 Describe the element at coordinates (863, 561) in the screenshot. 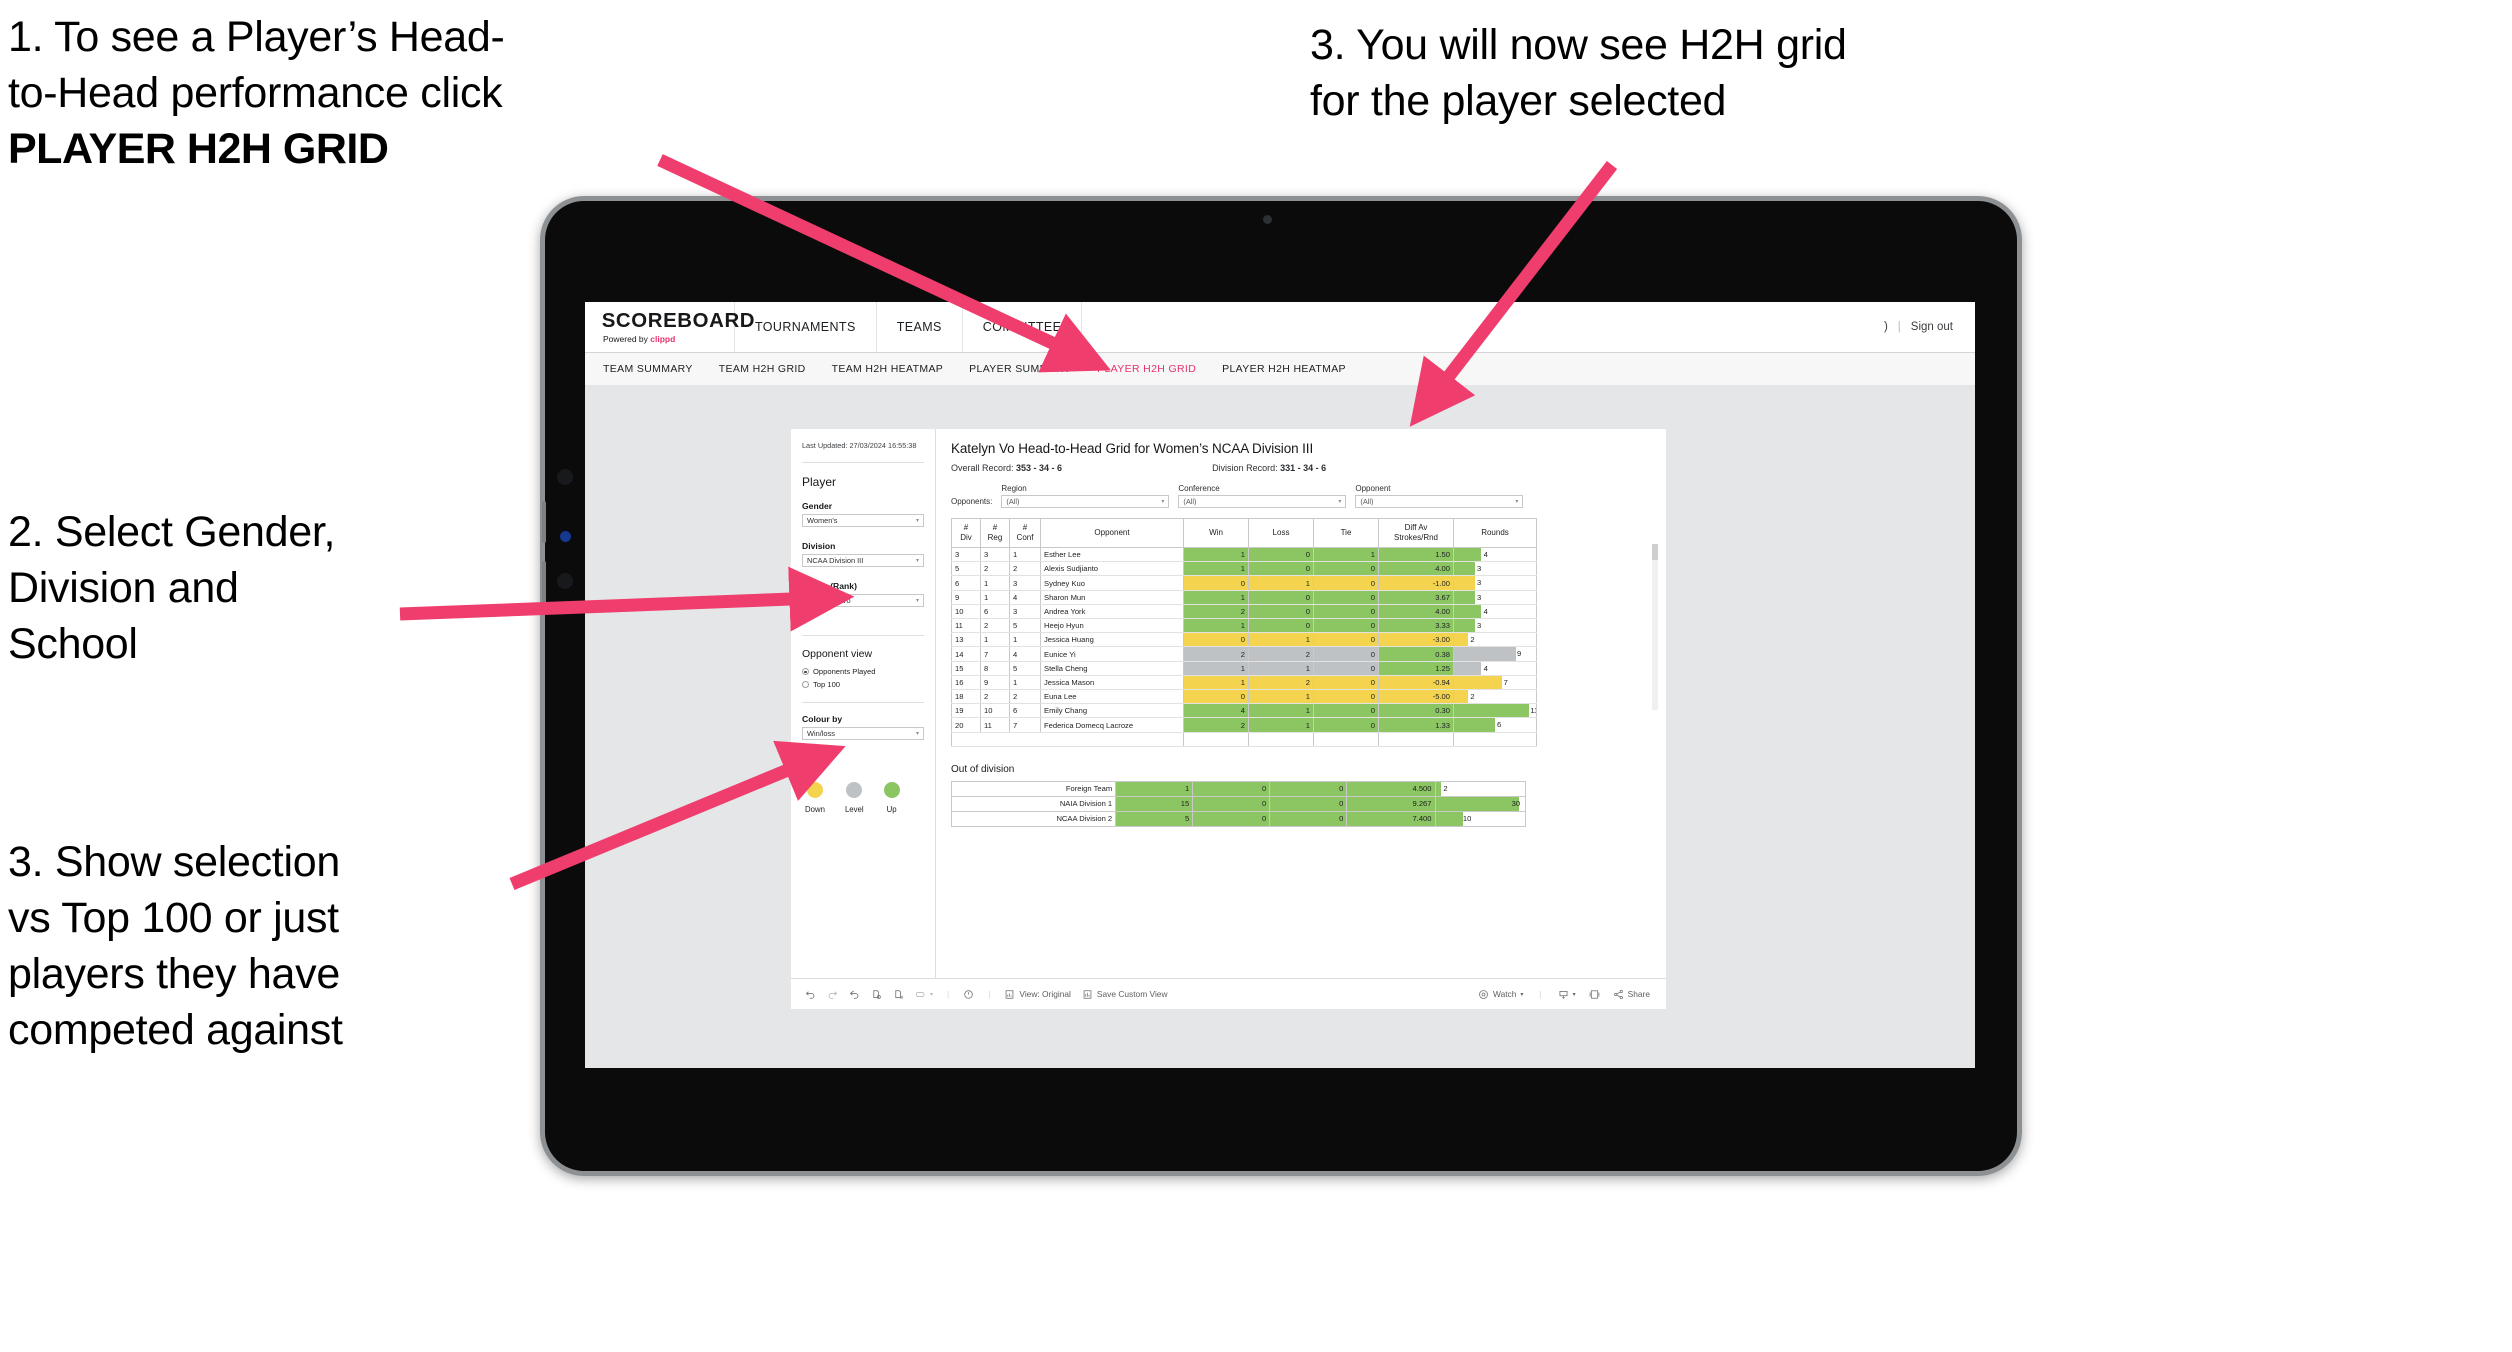

I see `division-select: NCAA Division III ▾` at that location.